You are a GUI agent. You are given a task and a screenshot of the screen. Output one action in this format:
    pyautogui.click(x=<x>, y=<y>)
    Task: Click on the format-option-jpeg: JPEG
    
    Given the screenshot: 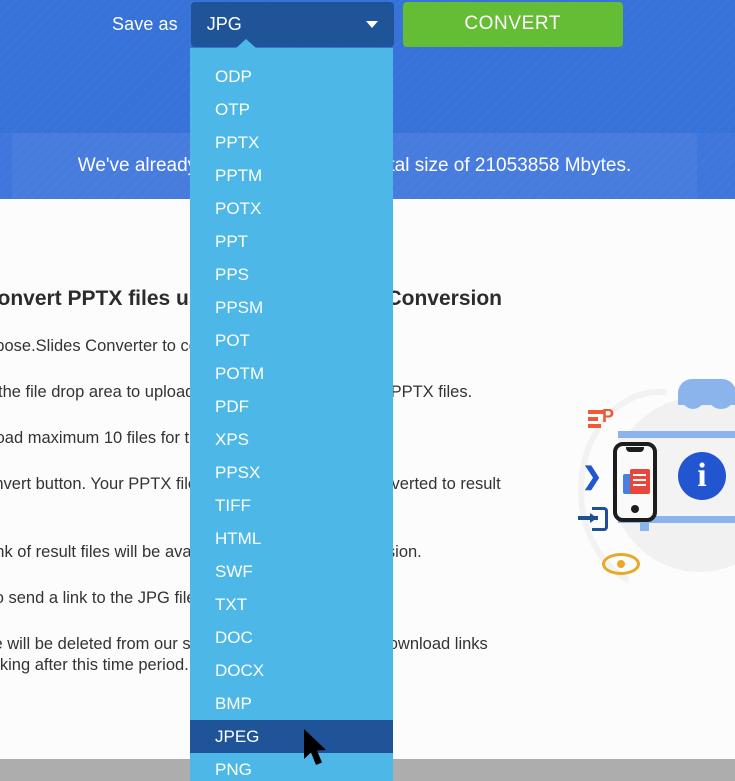 What is the action you would take?
    pyautogui.click(x=291, y=736)
    